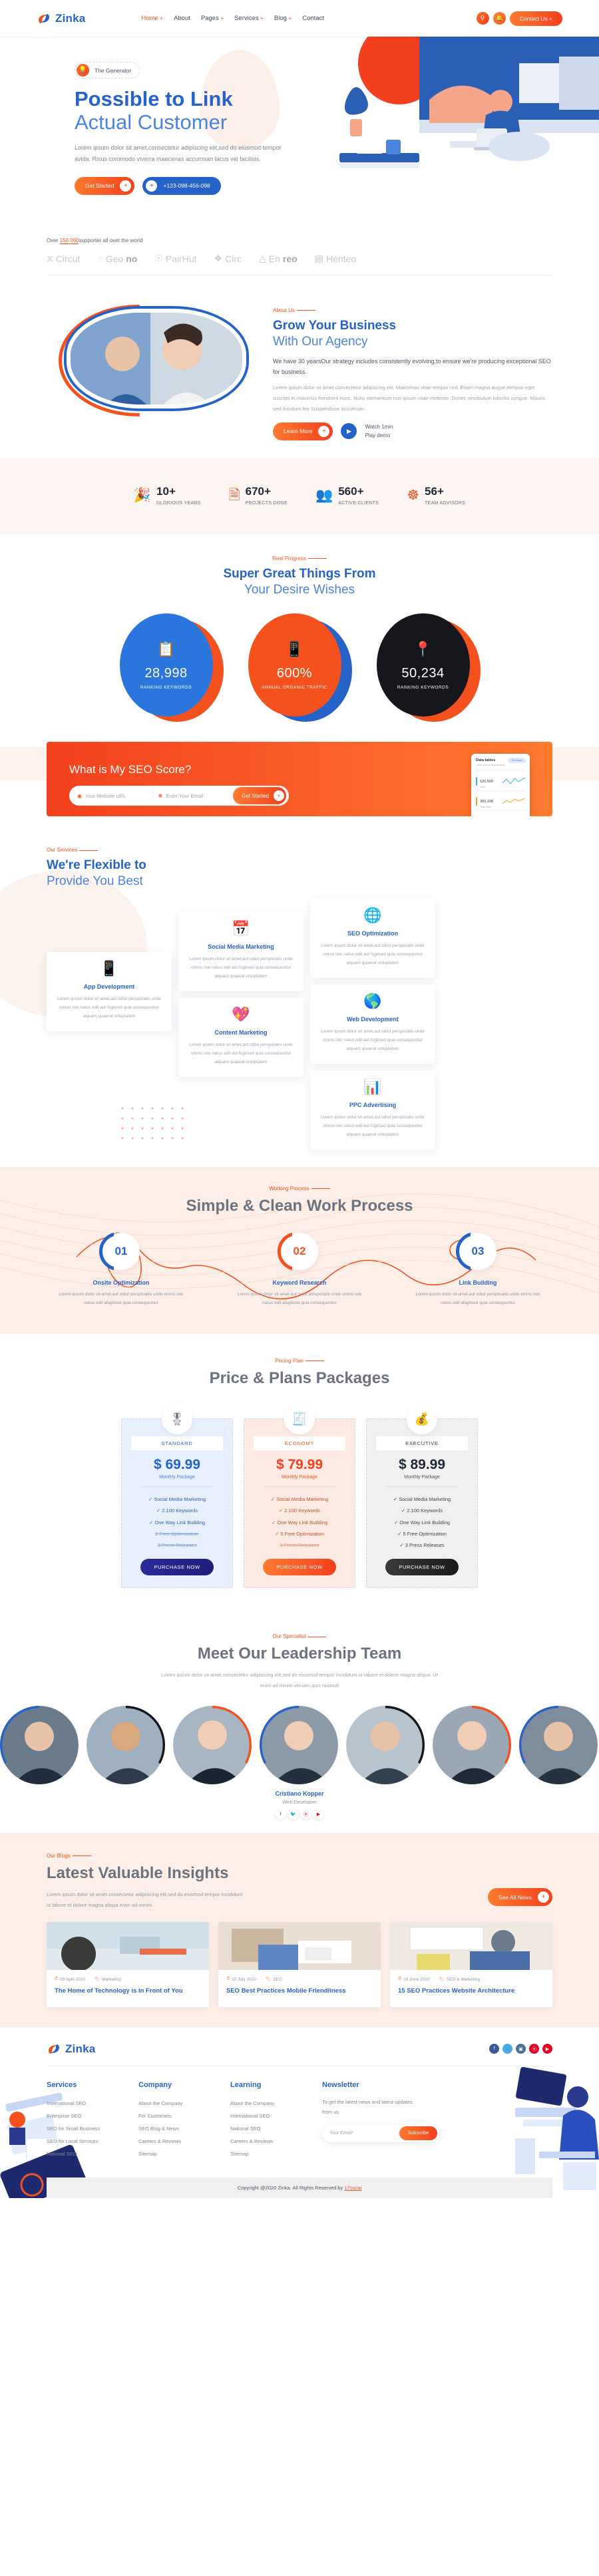  I want to click on step-title: Link Building, so click(478, 1283).